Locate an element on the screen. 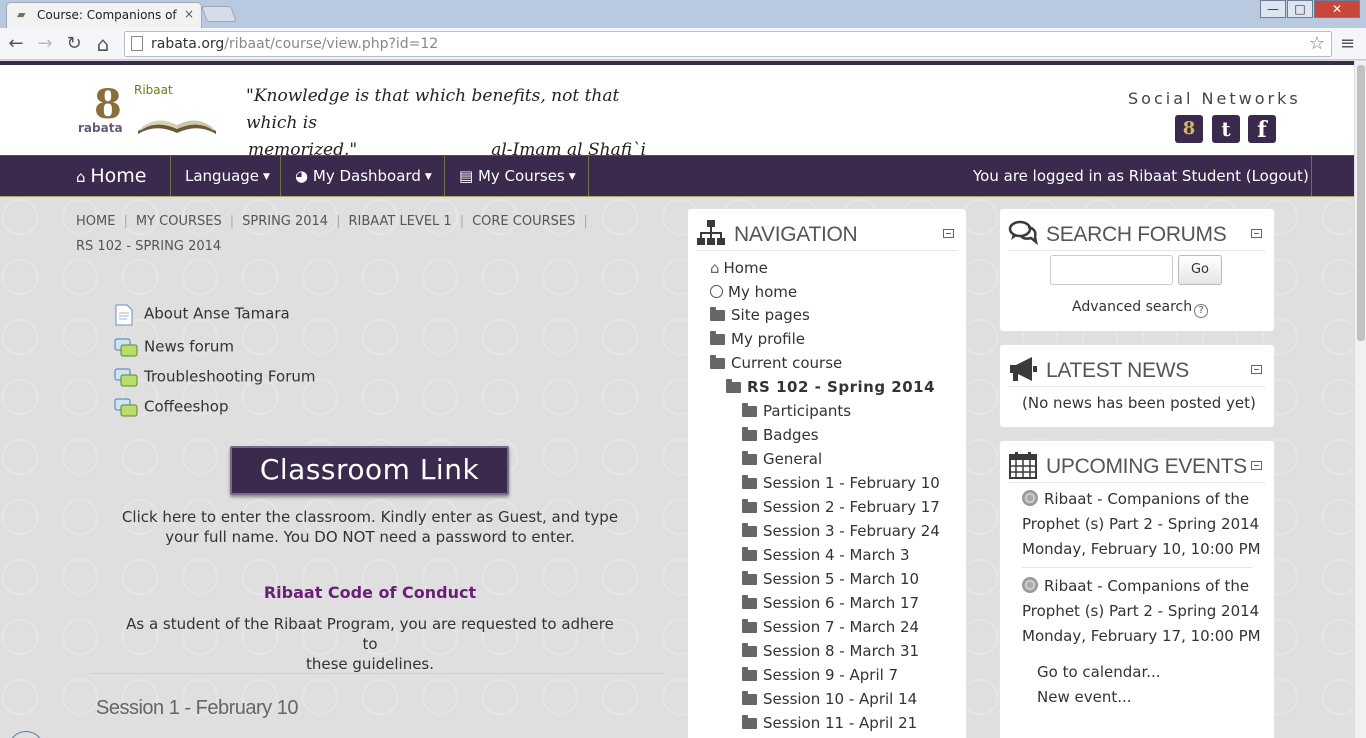 The width and height of the screenshot is (1366, 738). nav-tree-course-item: Session 4 - March 3 is located at coordinates (826, 555).